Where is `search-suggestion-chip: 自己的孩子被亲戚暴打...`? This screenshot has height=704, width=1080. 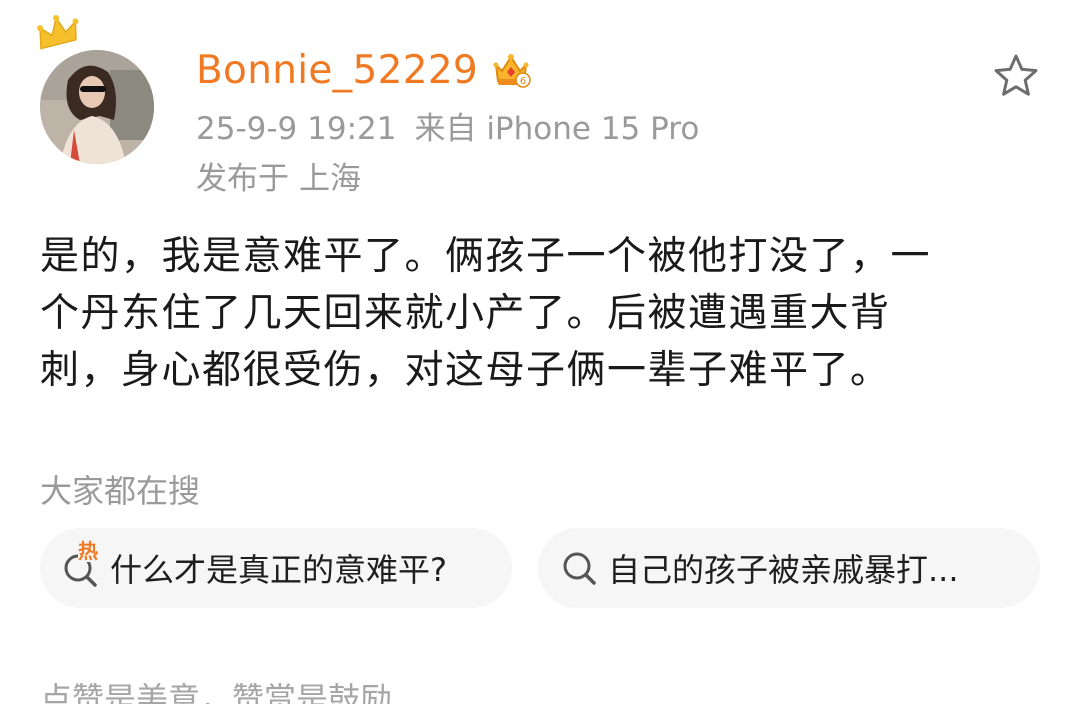 search-suggestion-chip: 自己的孩子被亲戚暴打... is located at coordinates (789, 568).